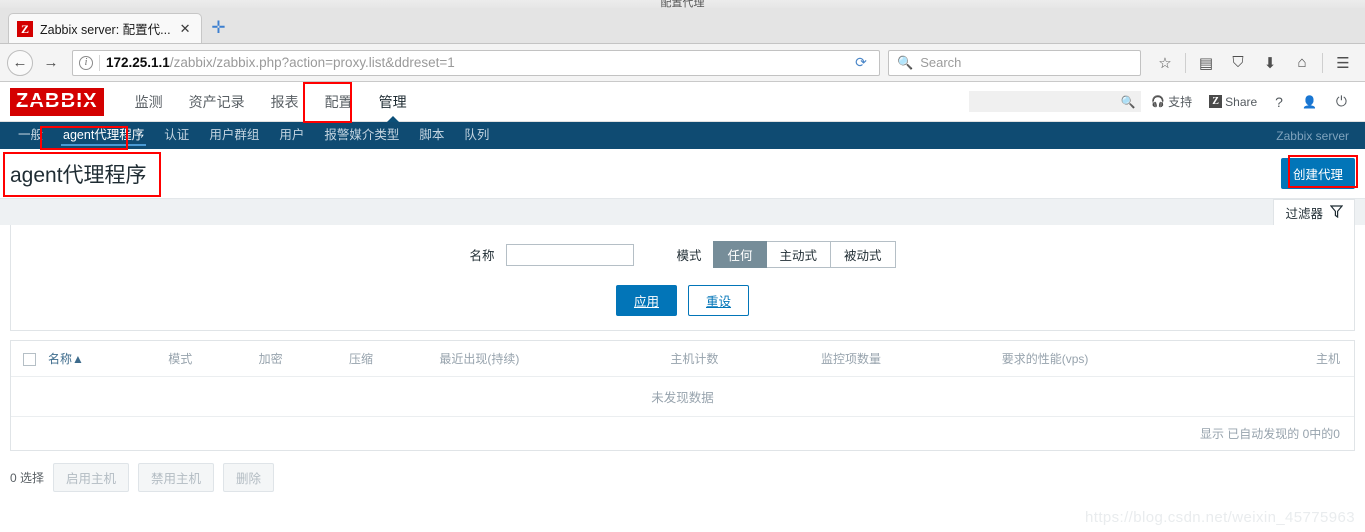  I want to click on subnav-item-users: 用户, so click(291, 135).